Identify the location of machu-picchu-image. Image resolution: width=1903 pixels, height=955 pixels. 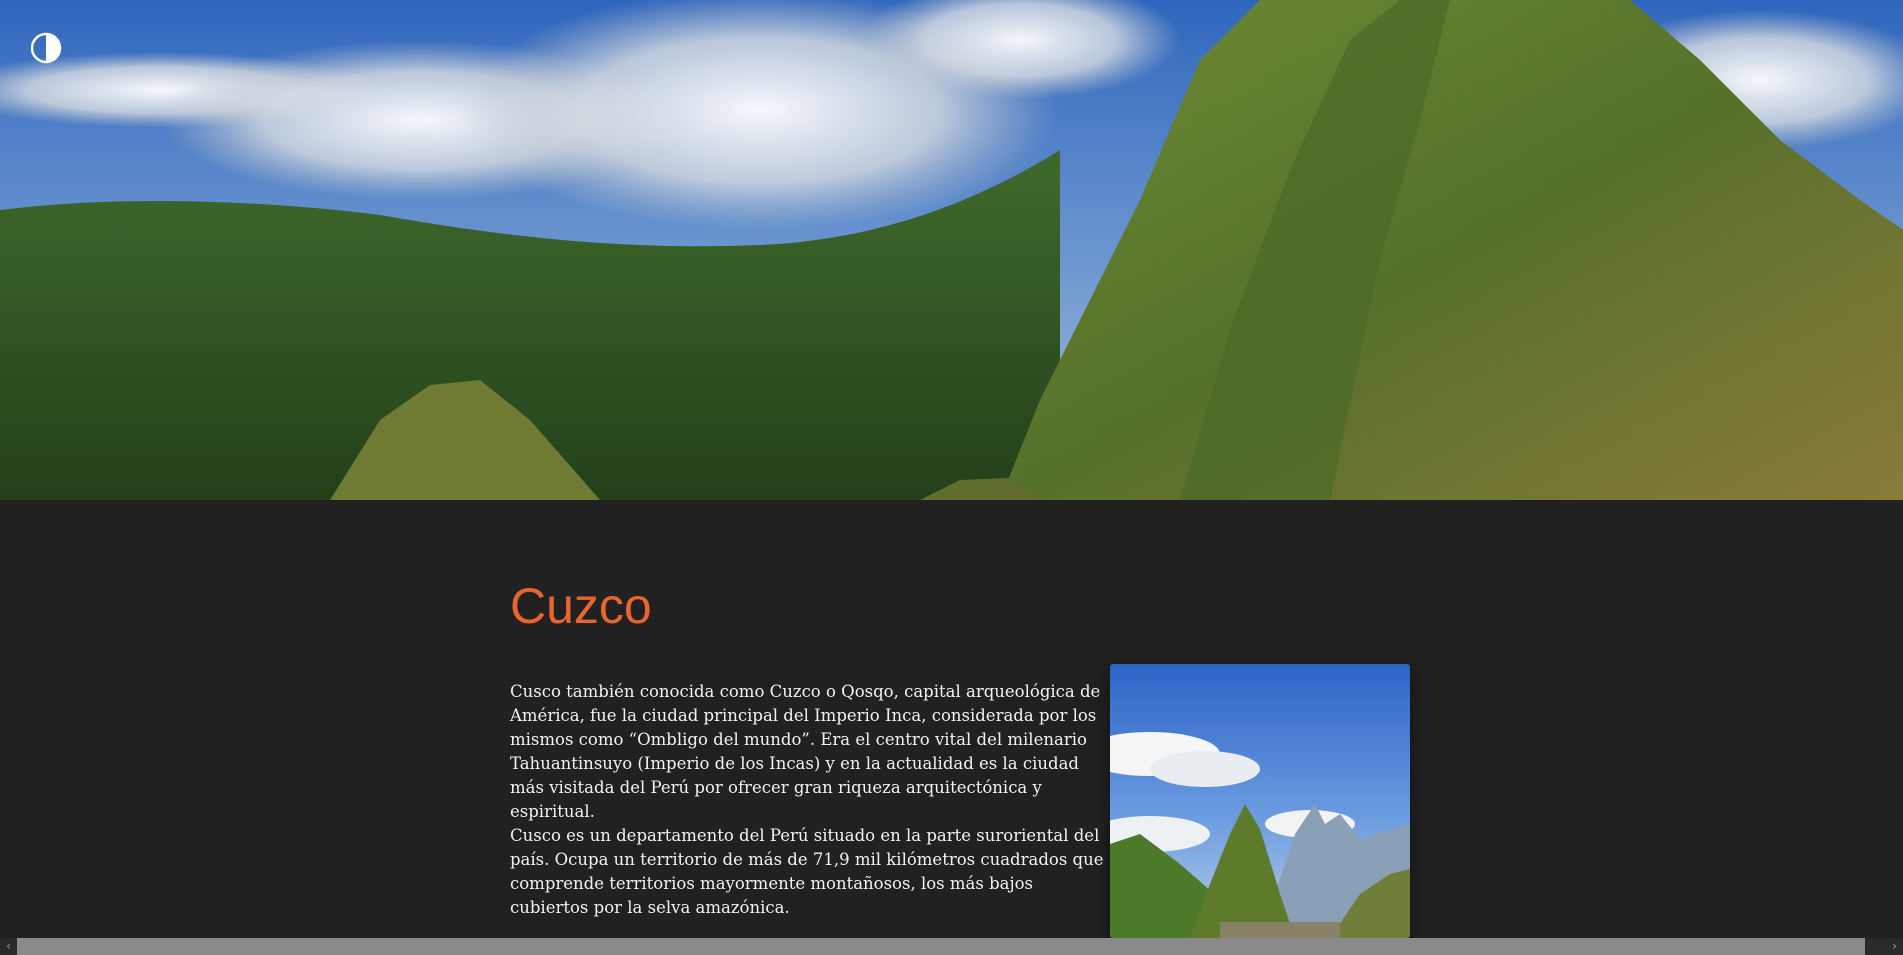
(1260, 801).